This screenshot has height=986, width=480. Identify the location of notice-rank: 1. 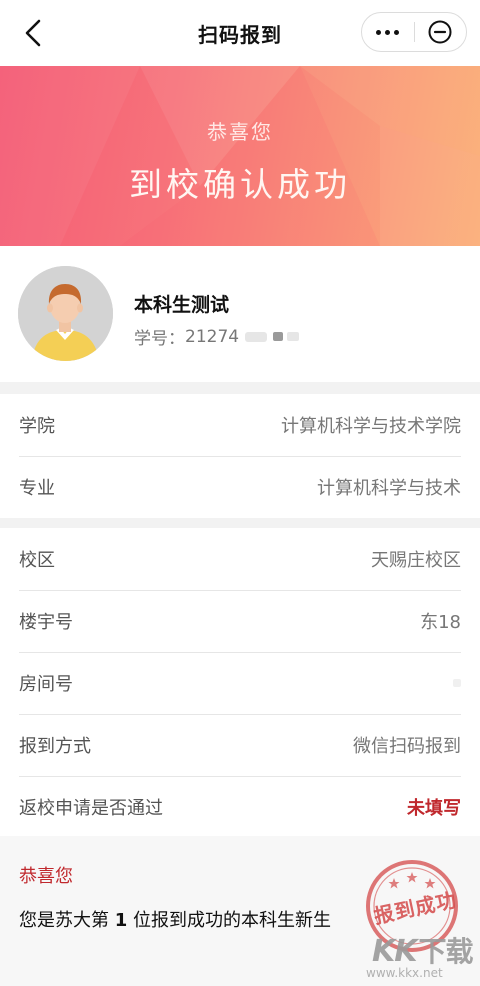
(121, 920).